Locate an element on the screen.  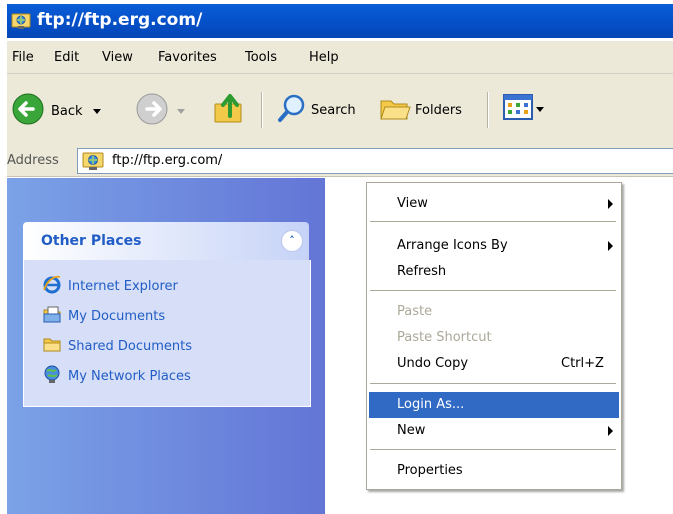
views-button is located at coordinates (523, 109).